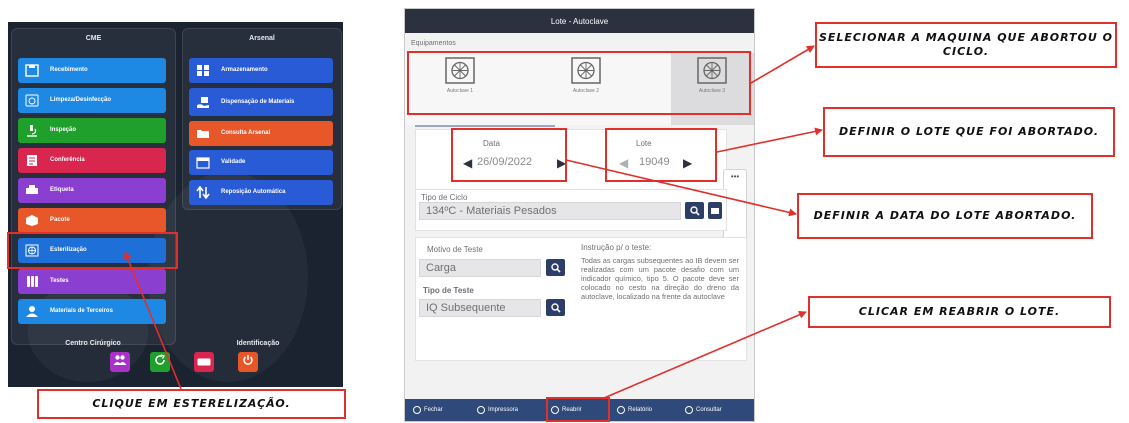 The width and height of the screenshot is (1129, 423). Describe the element at coordinates (782, 64) in the screenshot. I see `arrow-to-select-machine` at that location.